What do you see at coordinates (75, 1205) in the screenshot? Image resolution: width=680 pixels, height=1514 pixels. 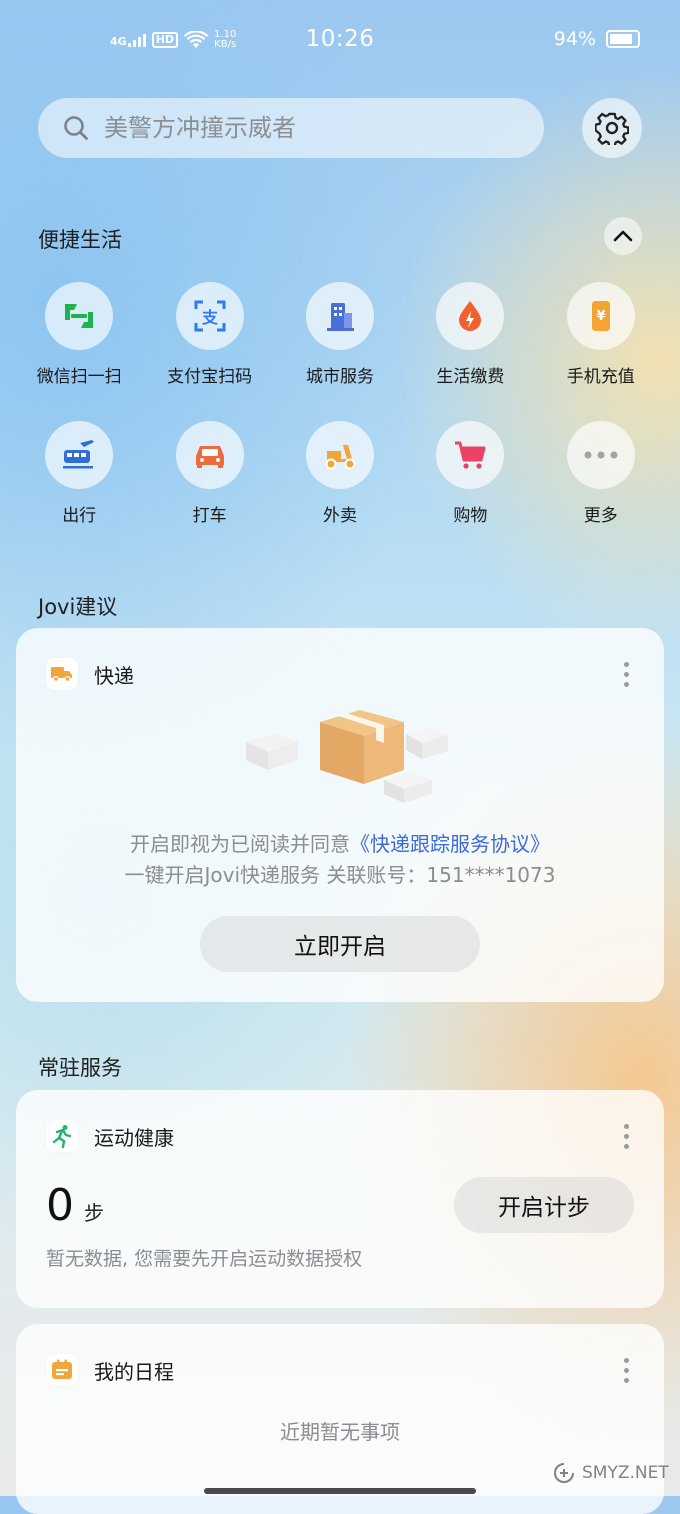 I see `step-count: 0 步` at bounding box center [75, 1205].